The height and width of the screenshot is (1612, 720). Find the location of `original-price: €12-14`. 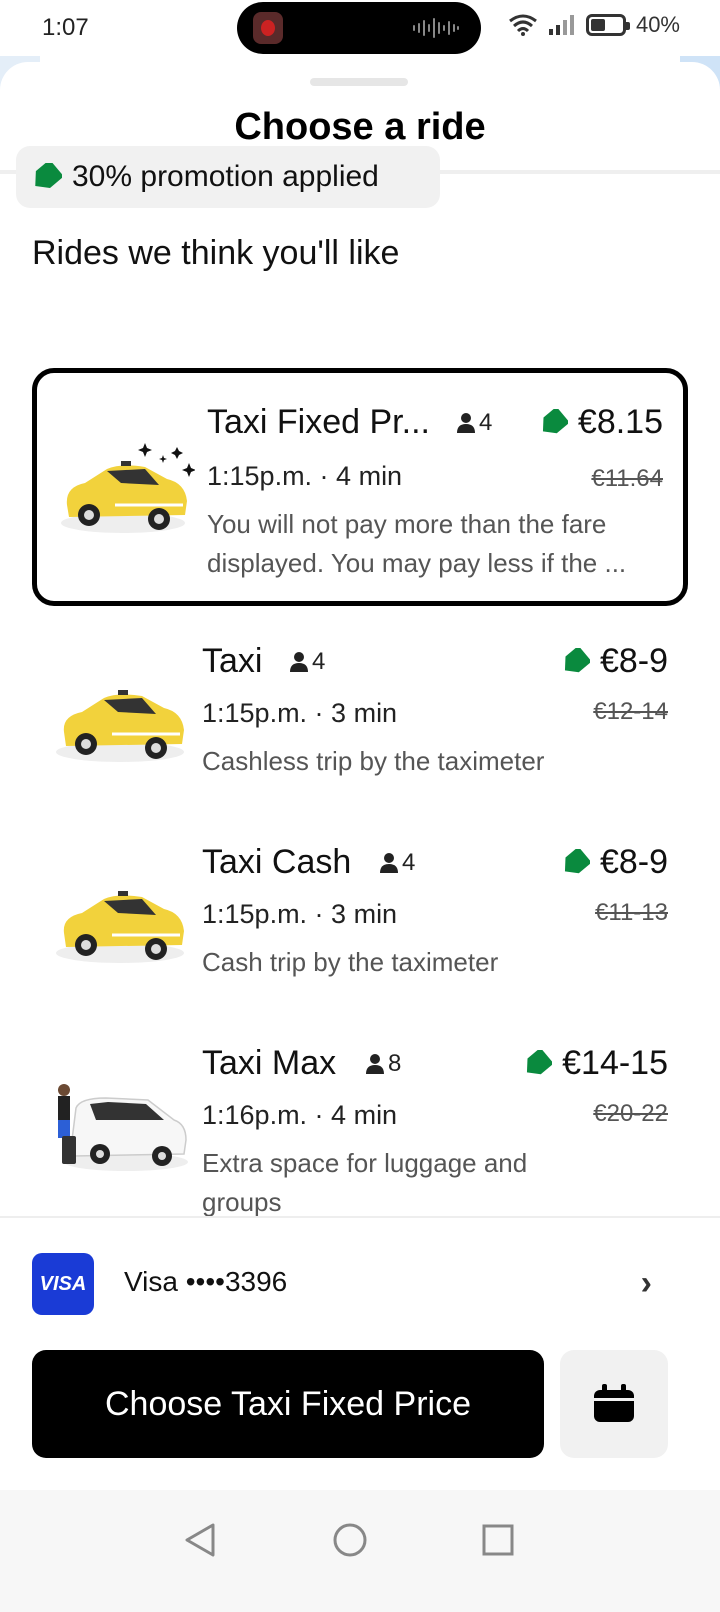

original-price: €12-14 is located at coordinates (630, 711).